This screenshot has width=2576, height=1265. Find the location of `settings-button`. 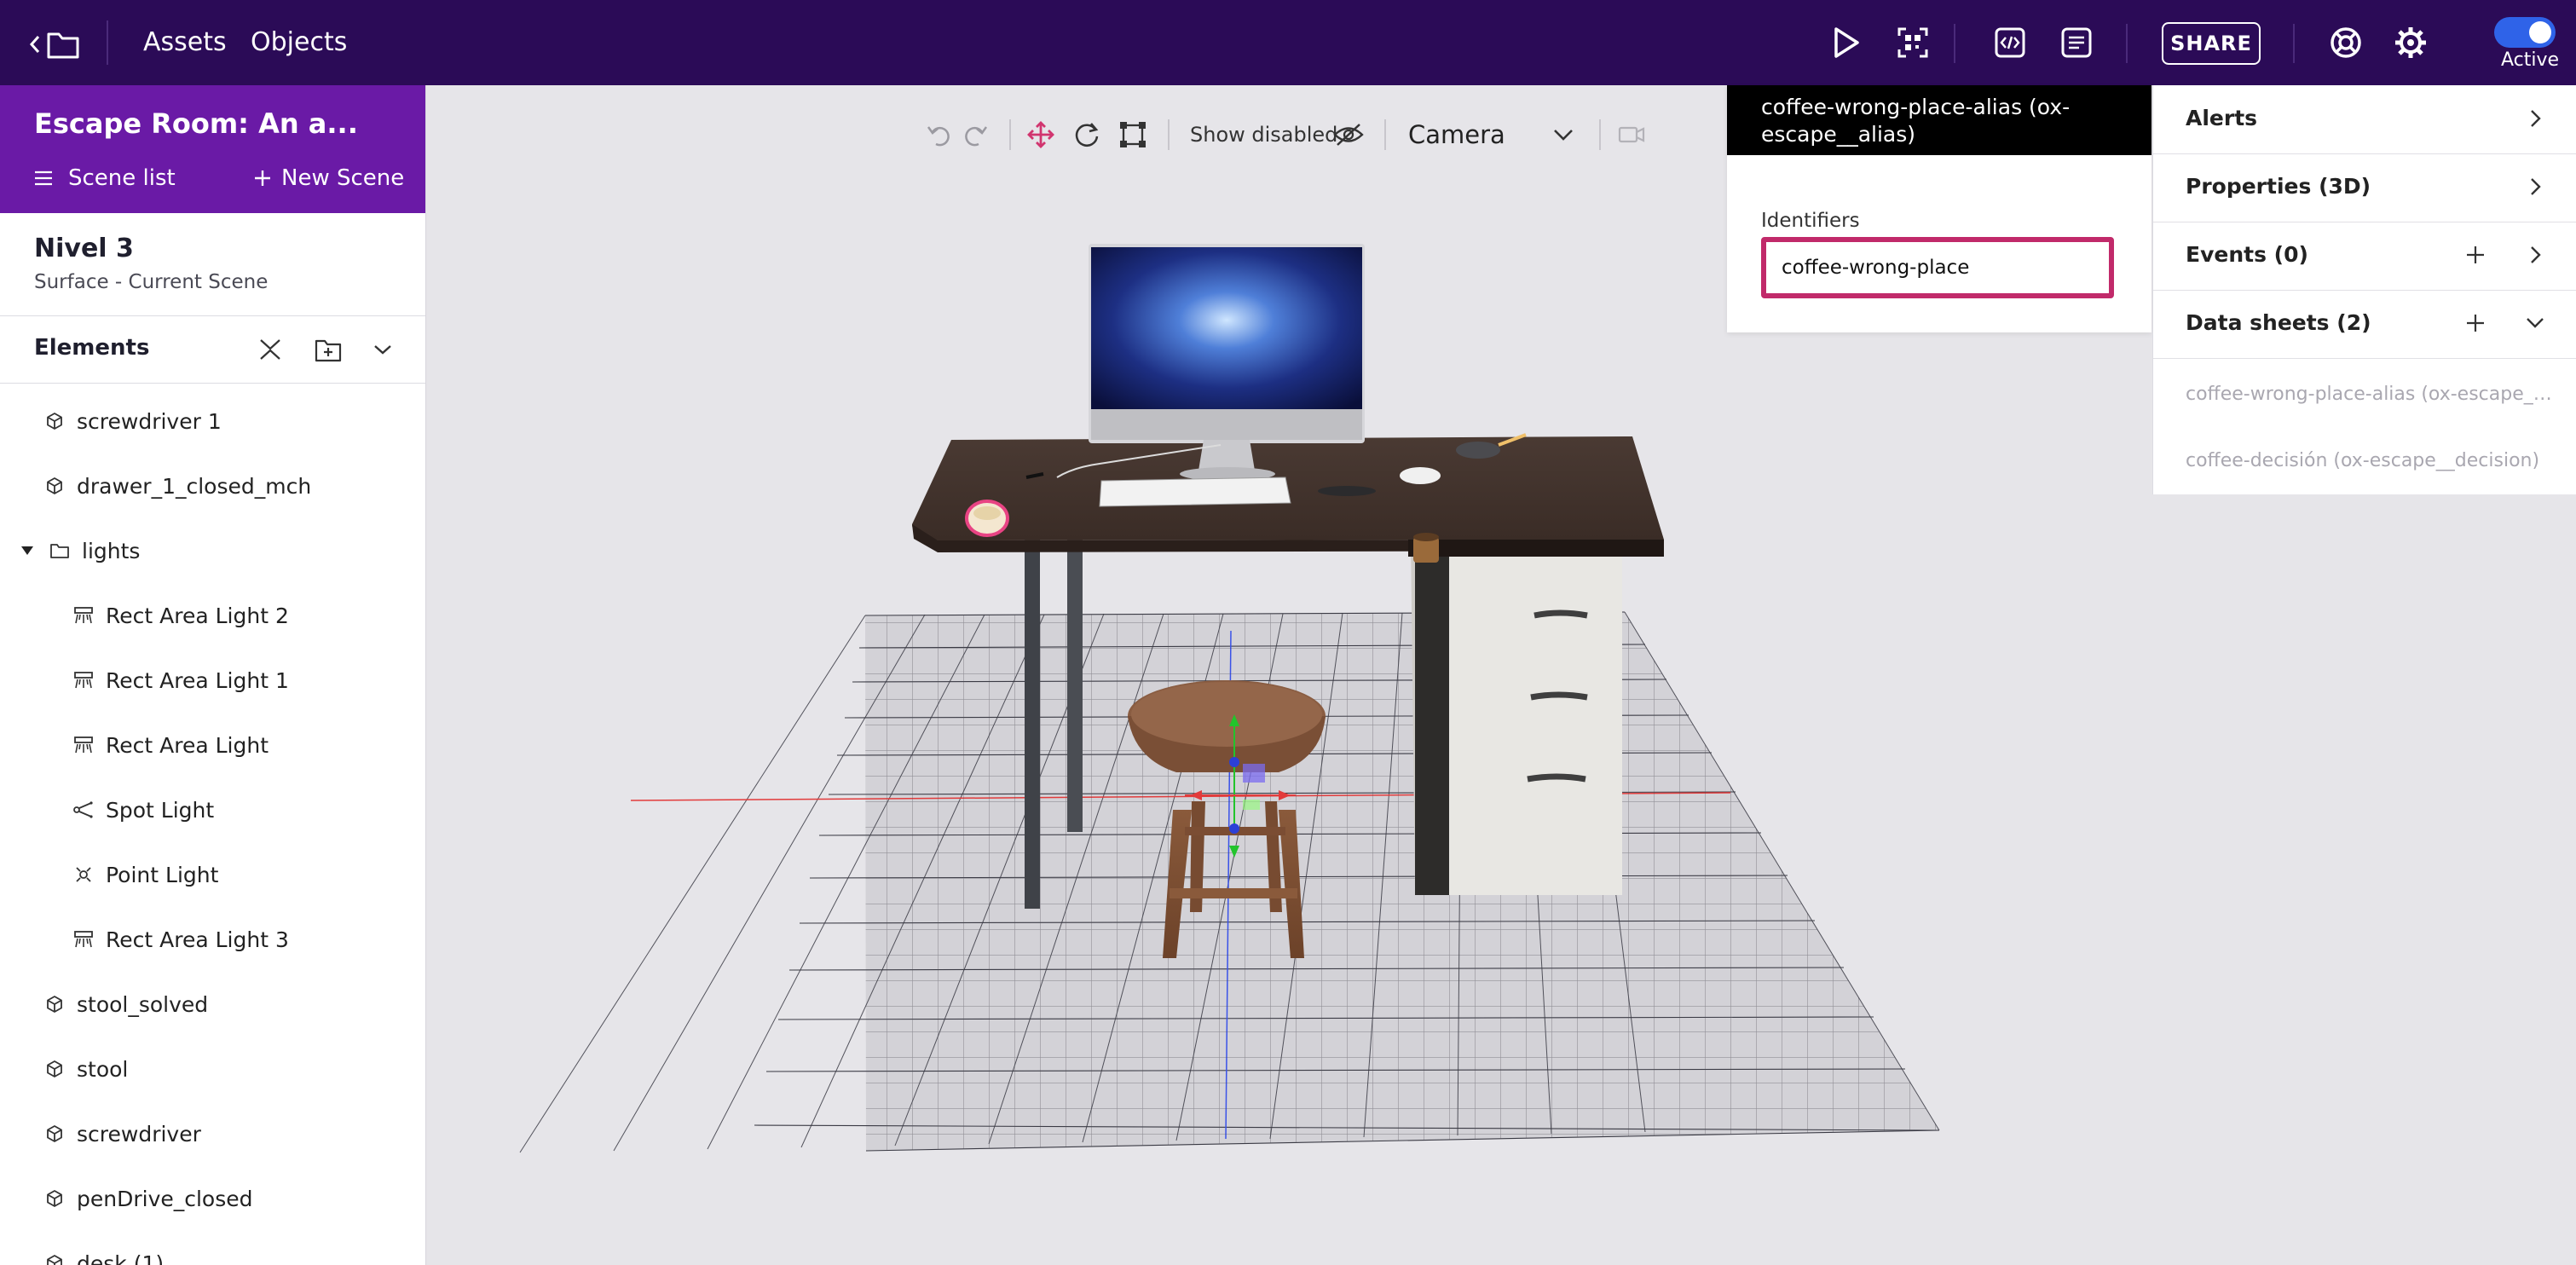

settings-button is located at coordinates (2410, 43).